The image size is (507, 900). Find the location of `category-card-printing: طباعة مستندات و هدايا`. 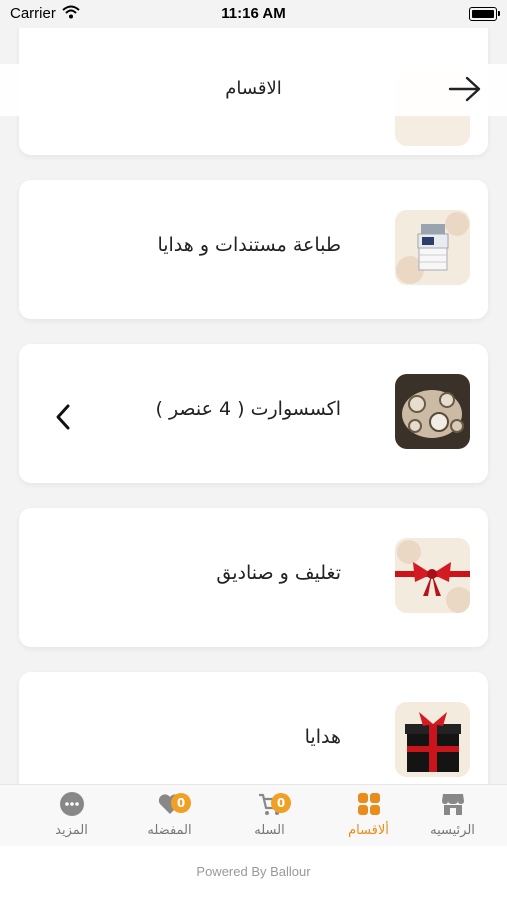

category-card-printing: طباعة مستندات و هدايا is located at coordinates (253, 249).